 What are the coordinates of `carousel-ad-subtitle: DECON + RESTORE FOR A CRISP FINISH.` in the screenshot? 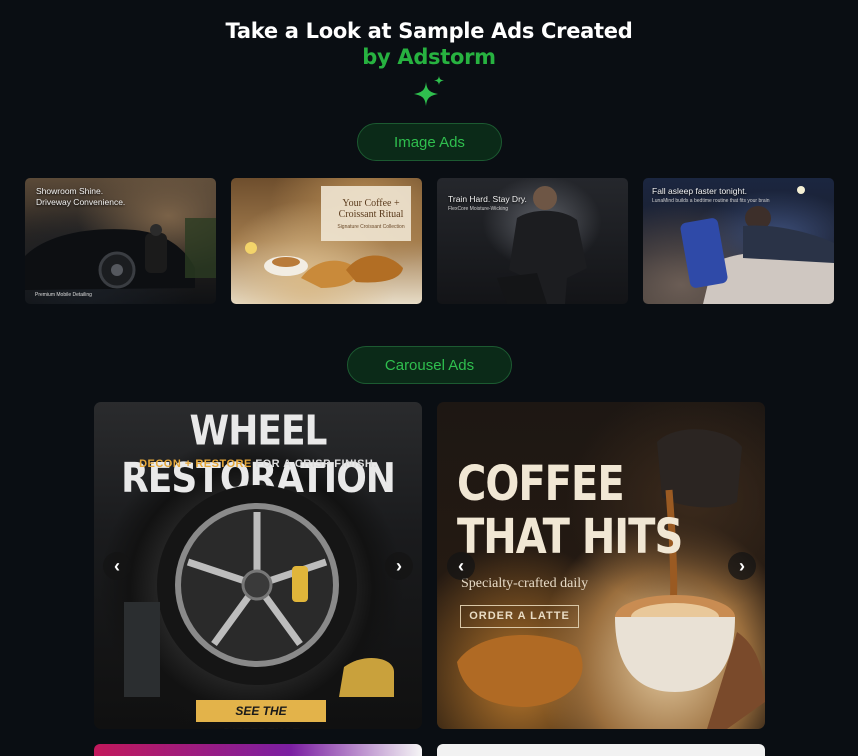 It's located at (258, 464).